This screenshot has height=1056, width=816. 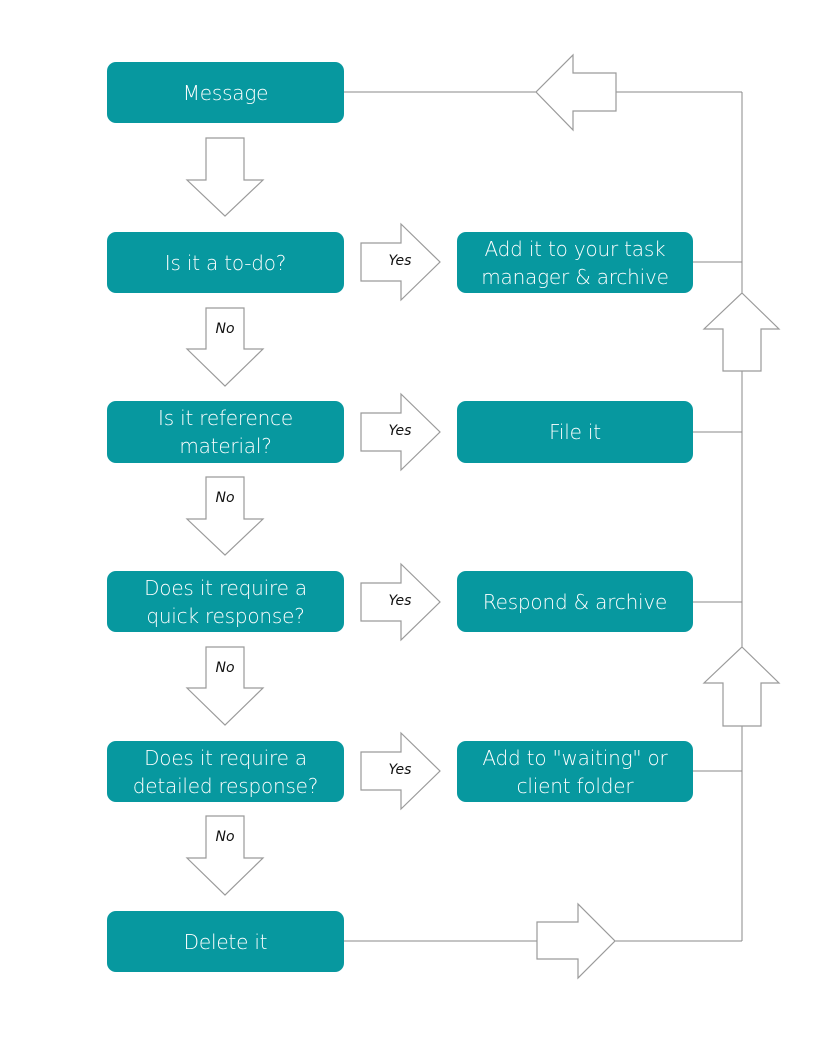 What do you see at coordinates (225, 92) in the screenshot?
I see `node-message: Message` at bounding box center [225, 92].